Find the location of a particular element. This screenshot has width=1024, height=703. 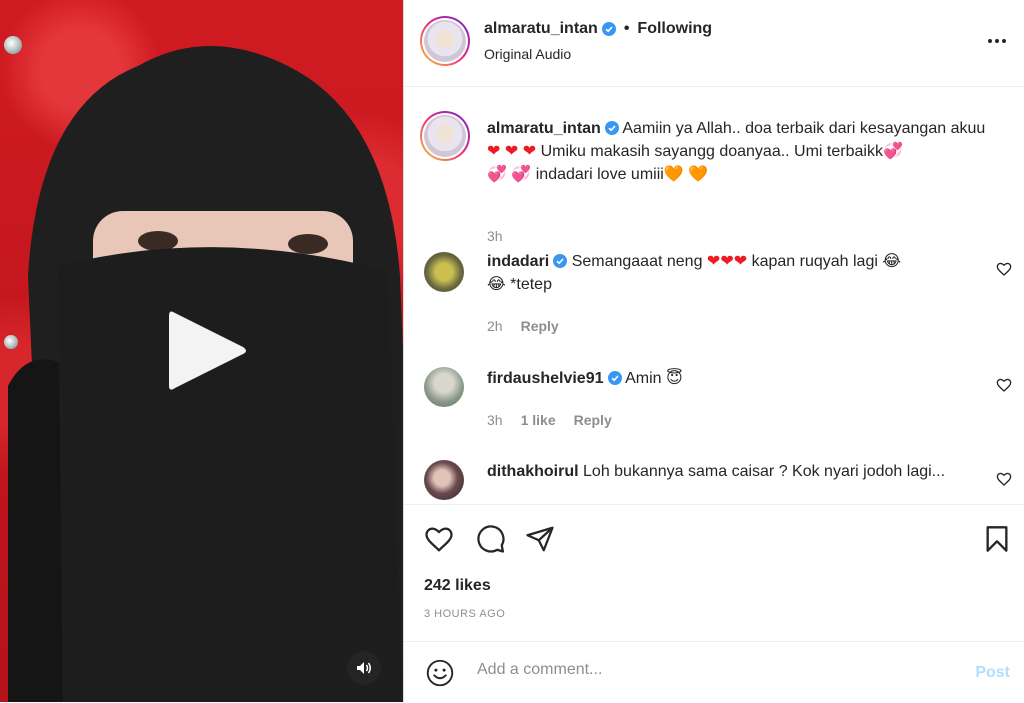

post-actions: 242 likes 3 HOURS AGO is located at coordinates (714, 573).